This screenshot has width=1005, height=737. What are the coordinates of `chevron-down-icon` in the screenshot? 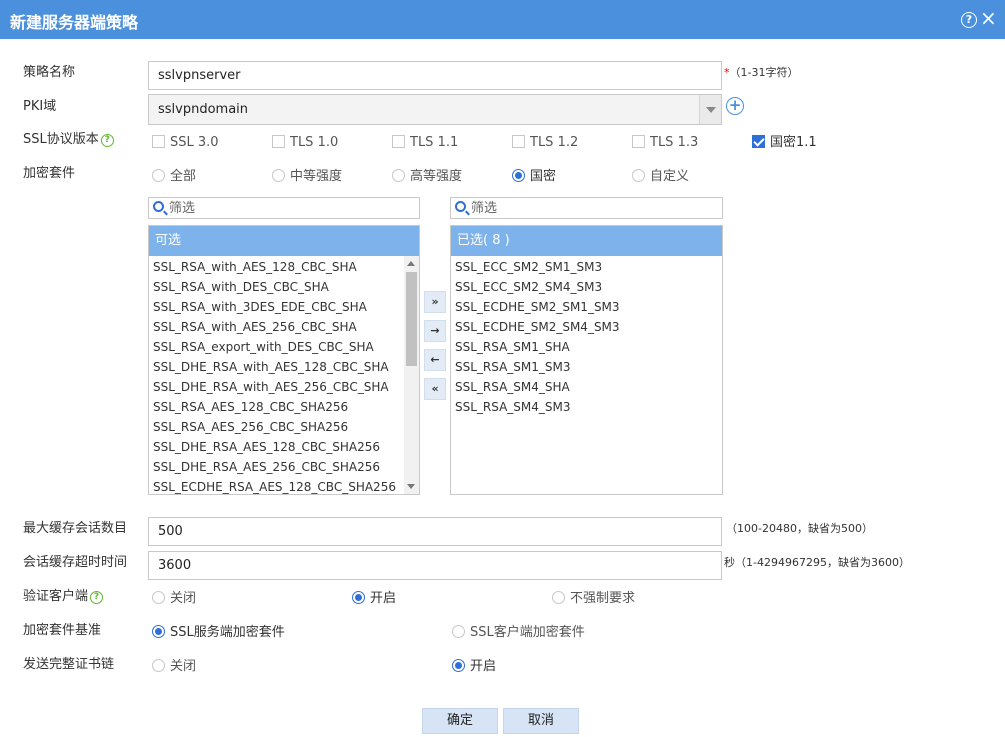 It's located at (710, 109).